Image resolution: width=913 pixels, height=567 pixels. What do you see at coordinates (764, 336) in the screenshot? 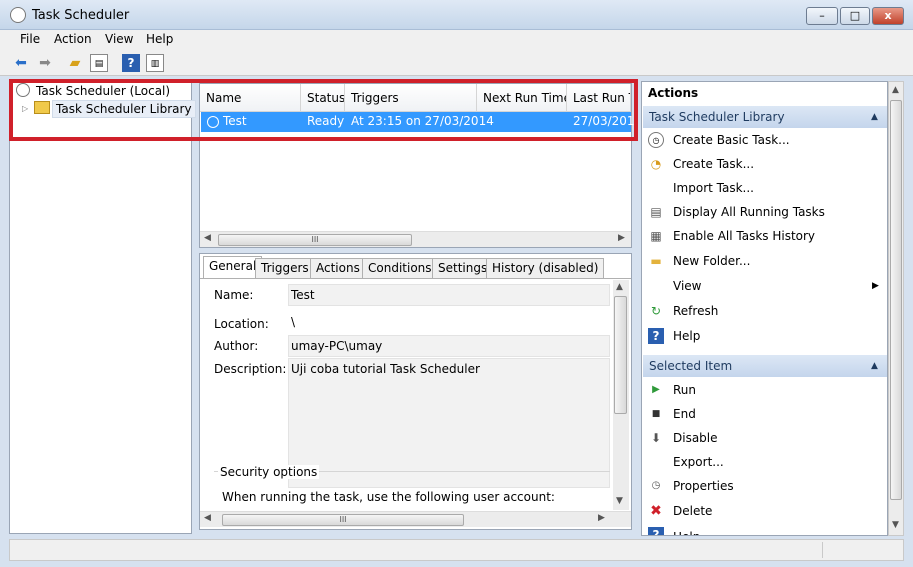
I see `action-help: ? Help` at bounding box center [764, 336].